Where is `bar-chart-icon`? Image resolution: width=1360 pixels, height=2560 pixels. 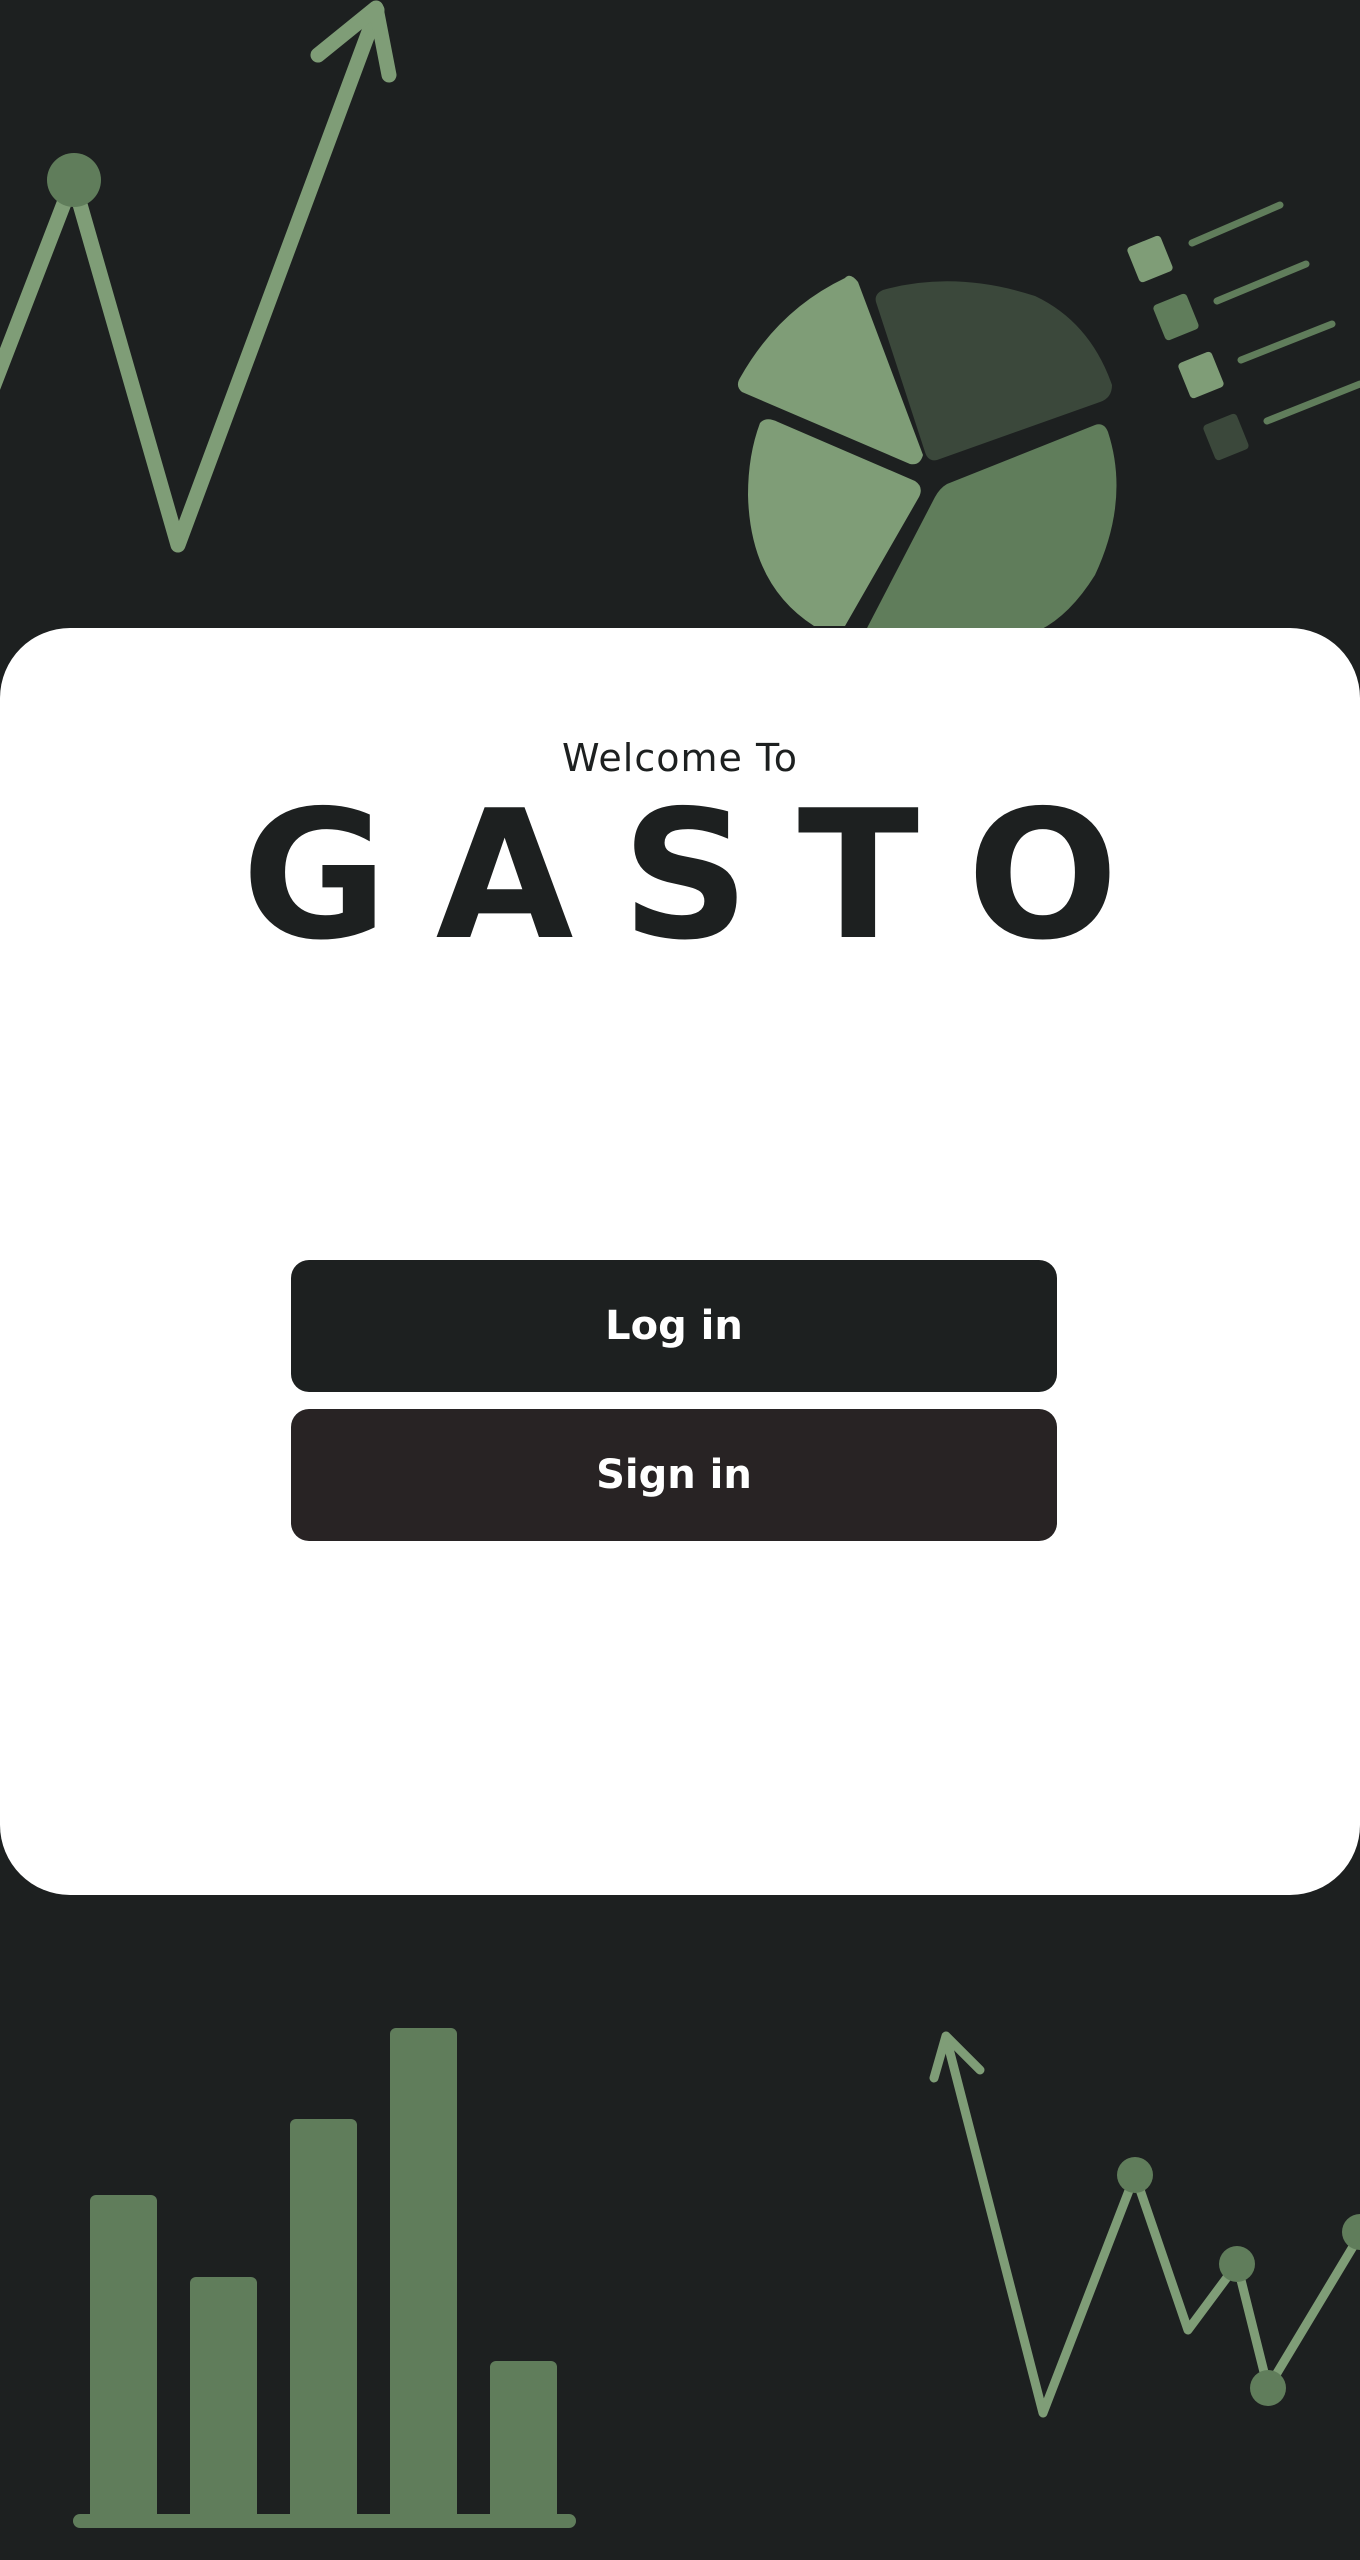 bar-chart-icon is located at coordinates (324, 2278).